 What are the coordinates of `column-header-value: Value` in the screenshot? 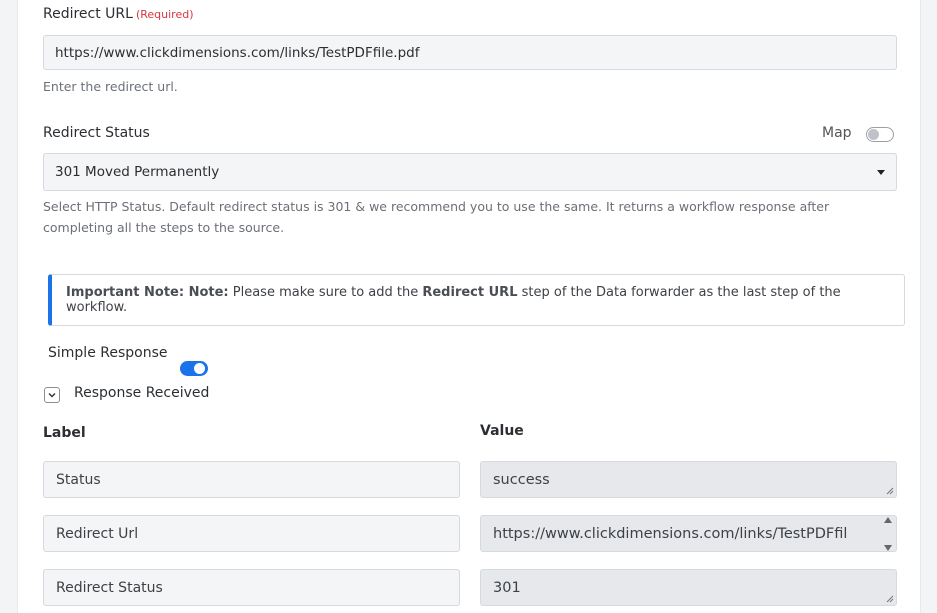 It's located at (502, 431).